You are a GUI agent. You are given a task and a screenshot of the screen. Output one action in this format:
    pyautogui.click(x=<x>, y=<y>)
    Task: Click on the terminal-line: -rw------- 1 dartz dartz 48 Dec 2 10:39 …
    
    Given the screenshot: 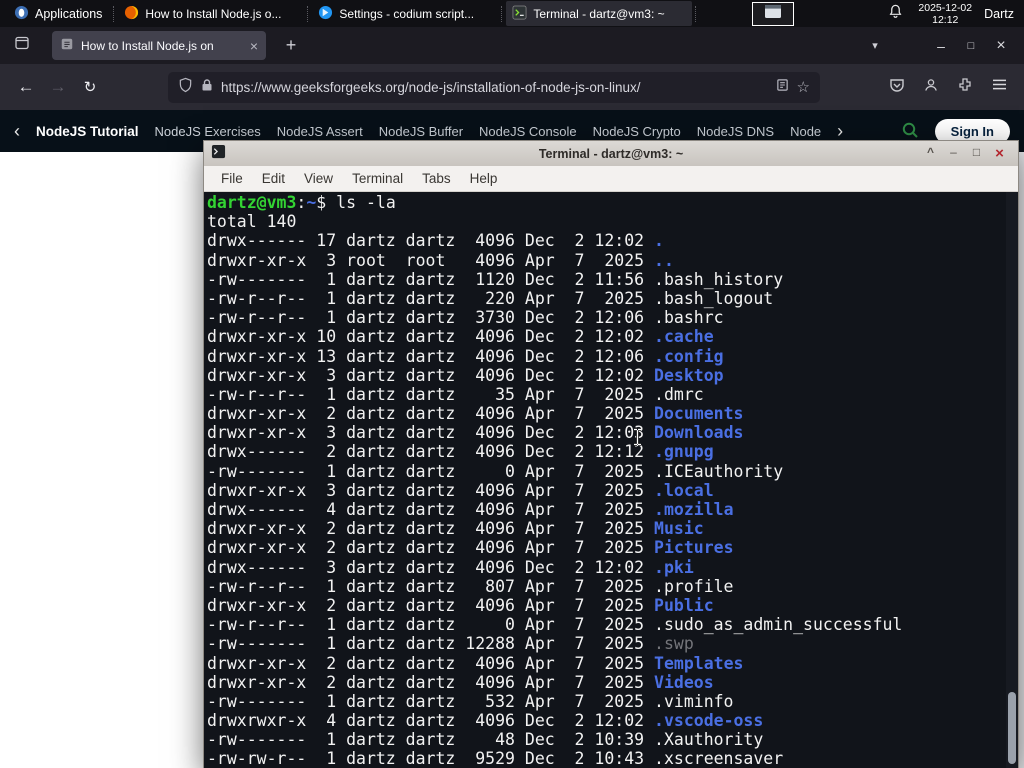 What is the action you would take?
    pyautogui.click(x=485, y=740)
    